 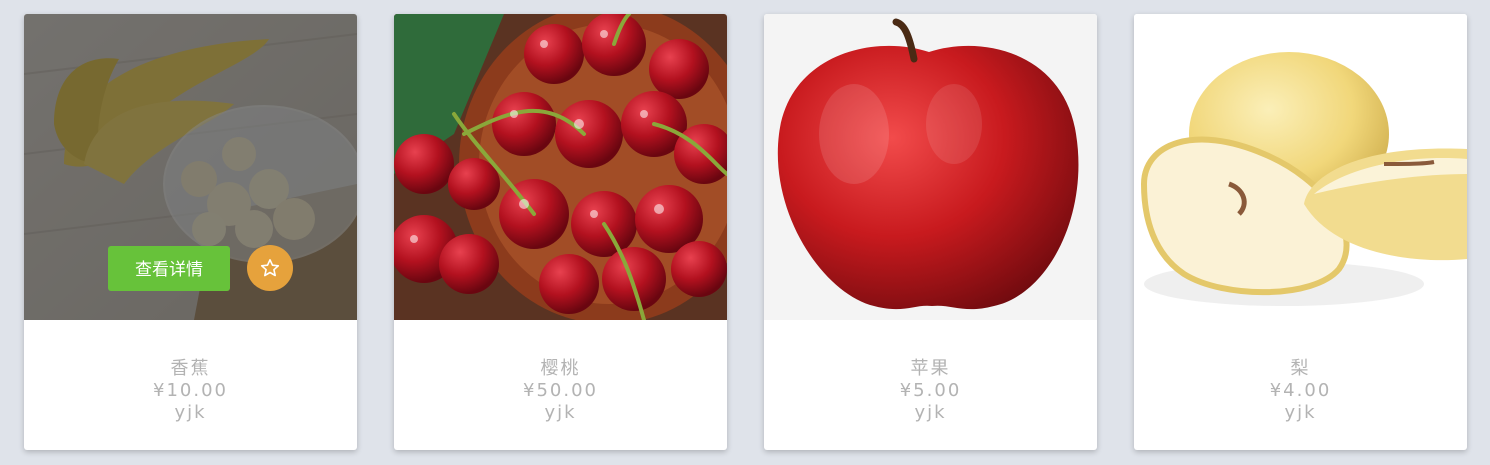 I want to click on product-price: ¥50.00, so click(x=560, y=390).